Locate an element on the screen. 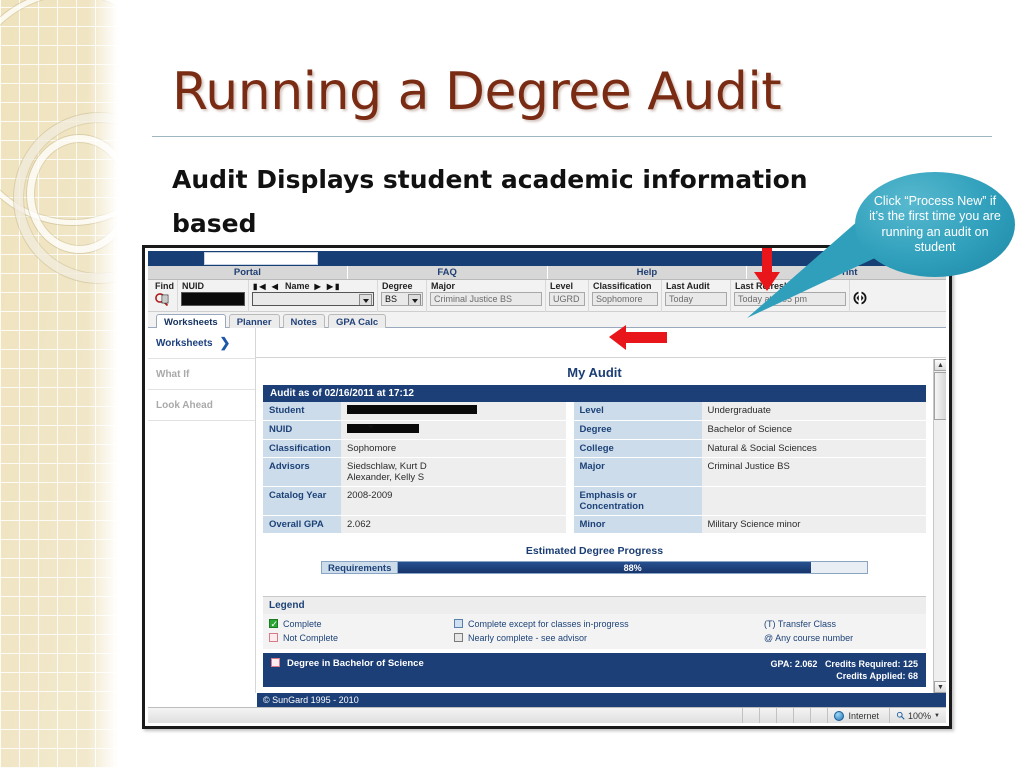 This screenshot has height=768, width=1024. row-label: Classification is located at coordinates (302, 448).